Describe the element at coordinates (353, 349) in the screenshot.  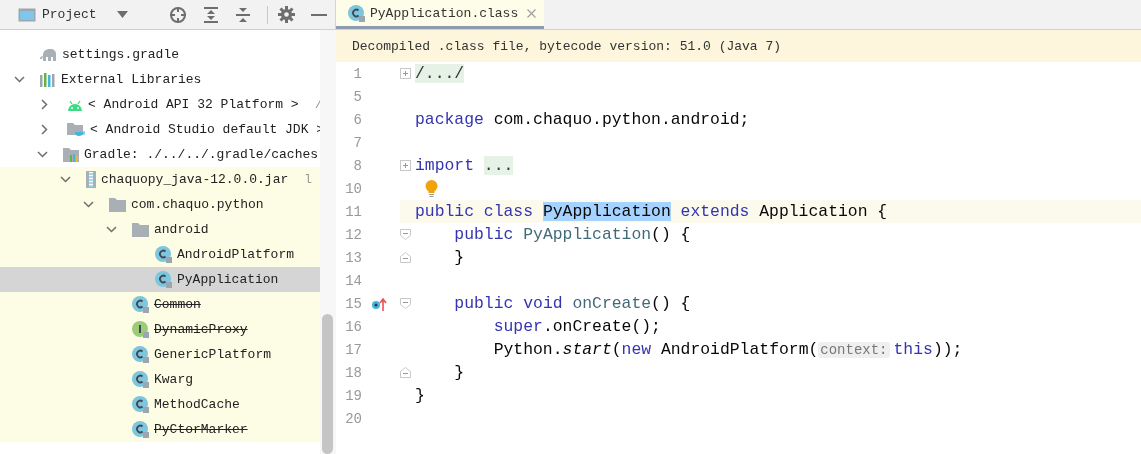
I see `line-number: 17` at that location.